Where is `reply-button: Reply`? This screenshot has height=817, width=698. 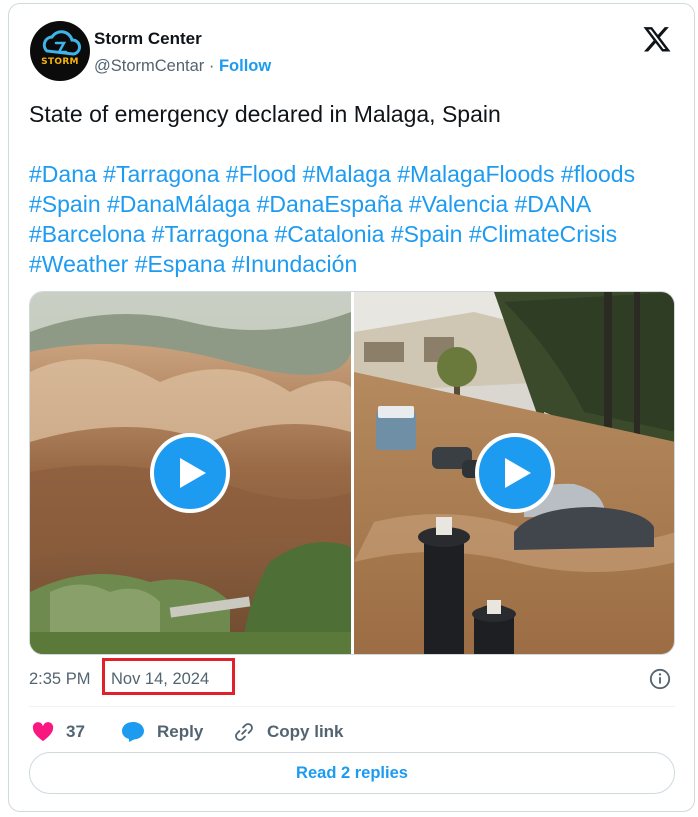 reply-button: Reply is located at coordinates (162, 732).